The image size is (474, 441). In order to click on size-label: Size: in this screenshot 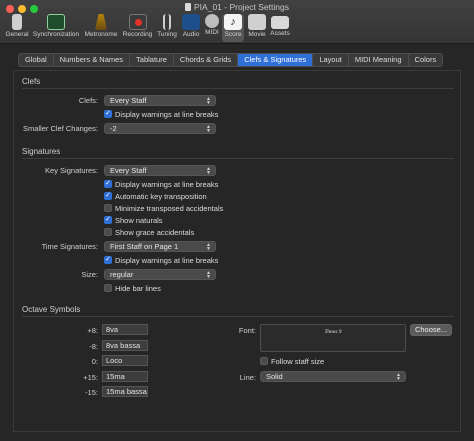, I will do `click(89, 274)`.